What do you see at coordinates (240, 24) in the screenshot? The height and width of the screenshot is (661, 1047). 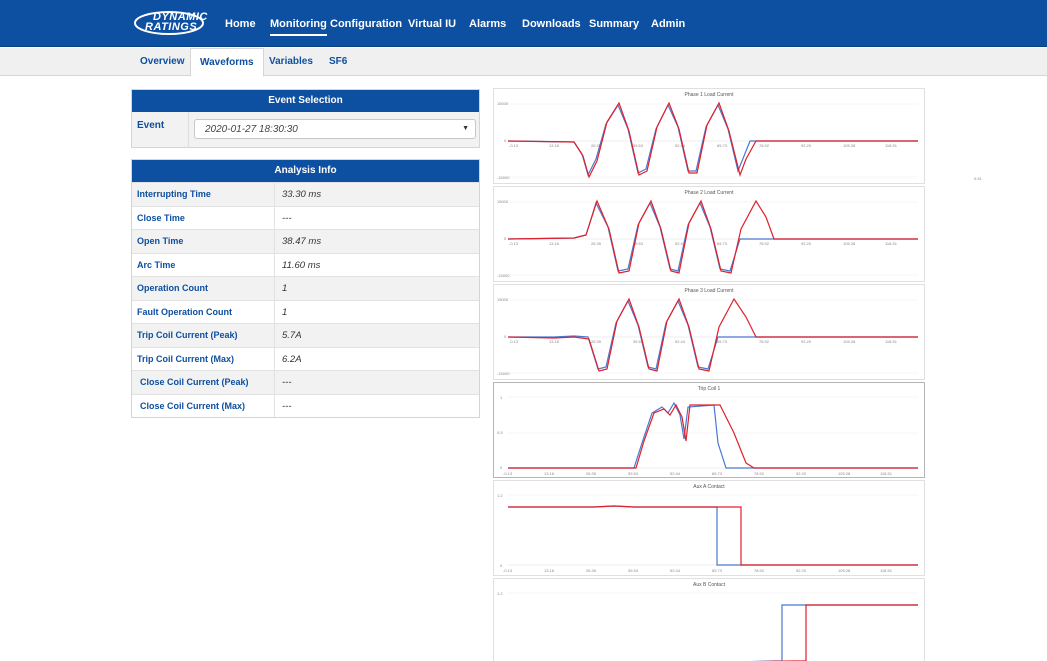 I see `nav-home: Home` at bounding box center [240, 24].